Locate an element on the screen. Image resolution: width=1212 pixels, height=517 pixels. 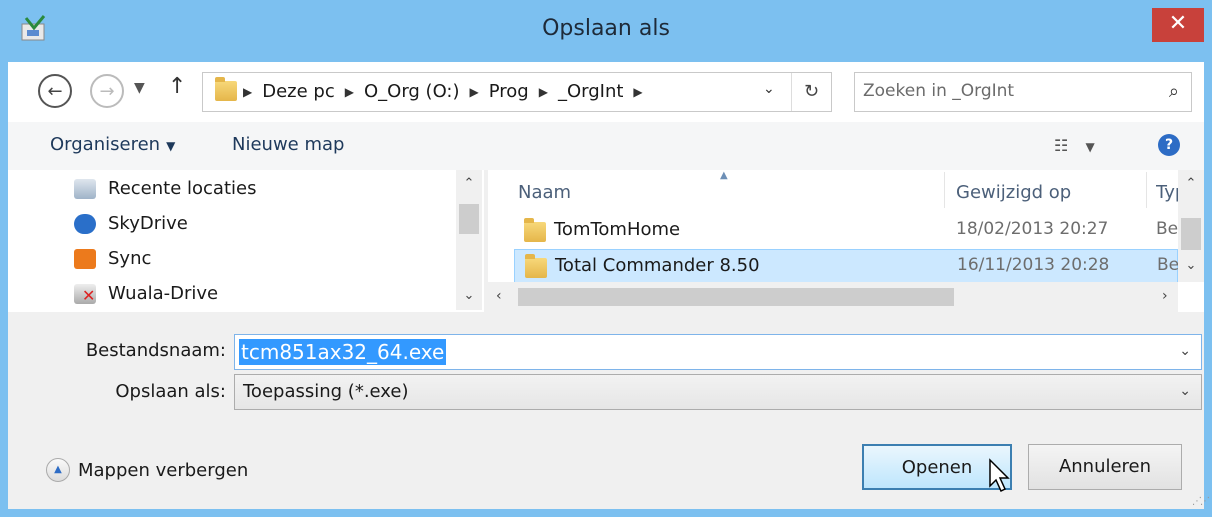
collapse-up-icon: ▲ is located at coordinates (58, 470).